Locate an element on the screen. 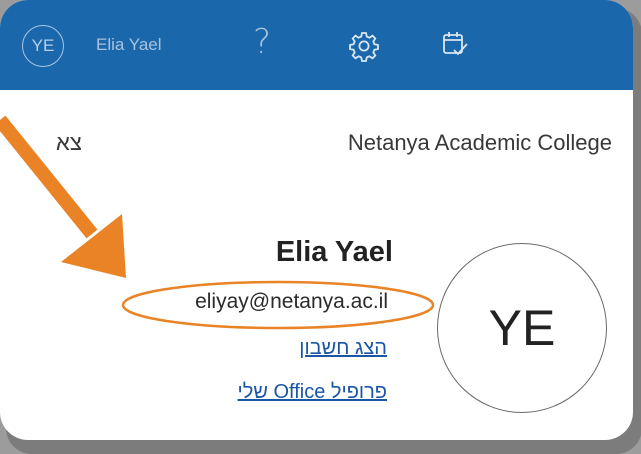  help-icon: ? is located at coordinates (262, 42).